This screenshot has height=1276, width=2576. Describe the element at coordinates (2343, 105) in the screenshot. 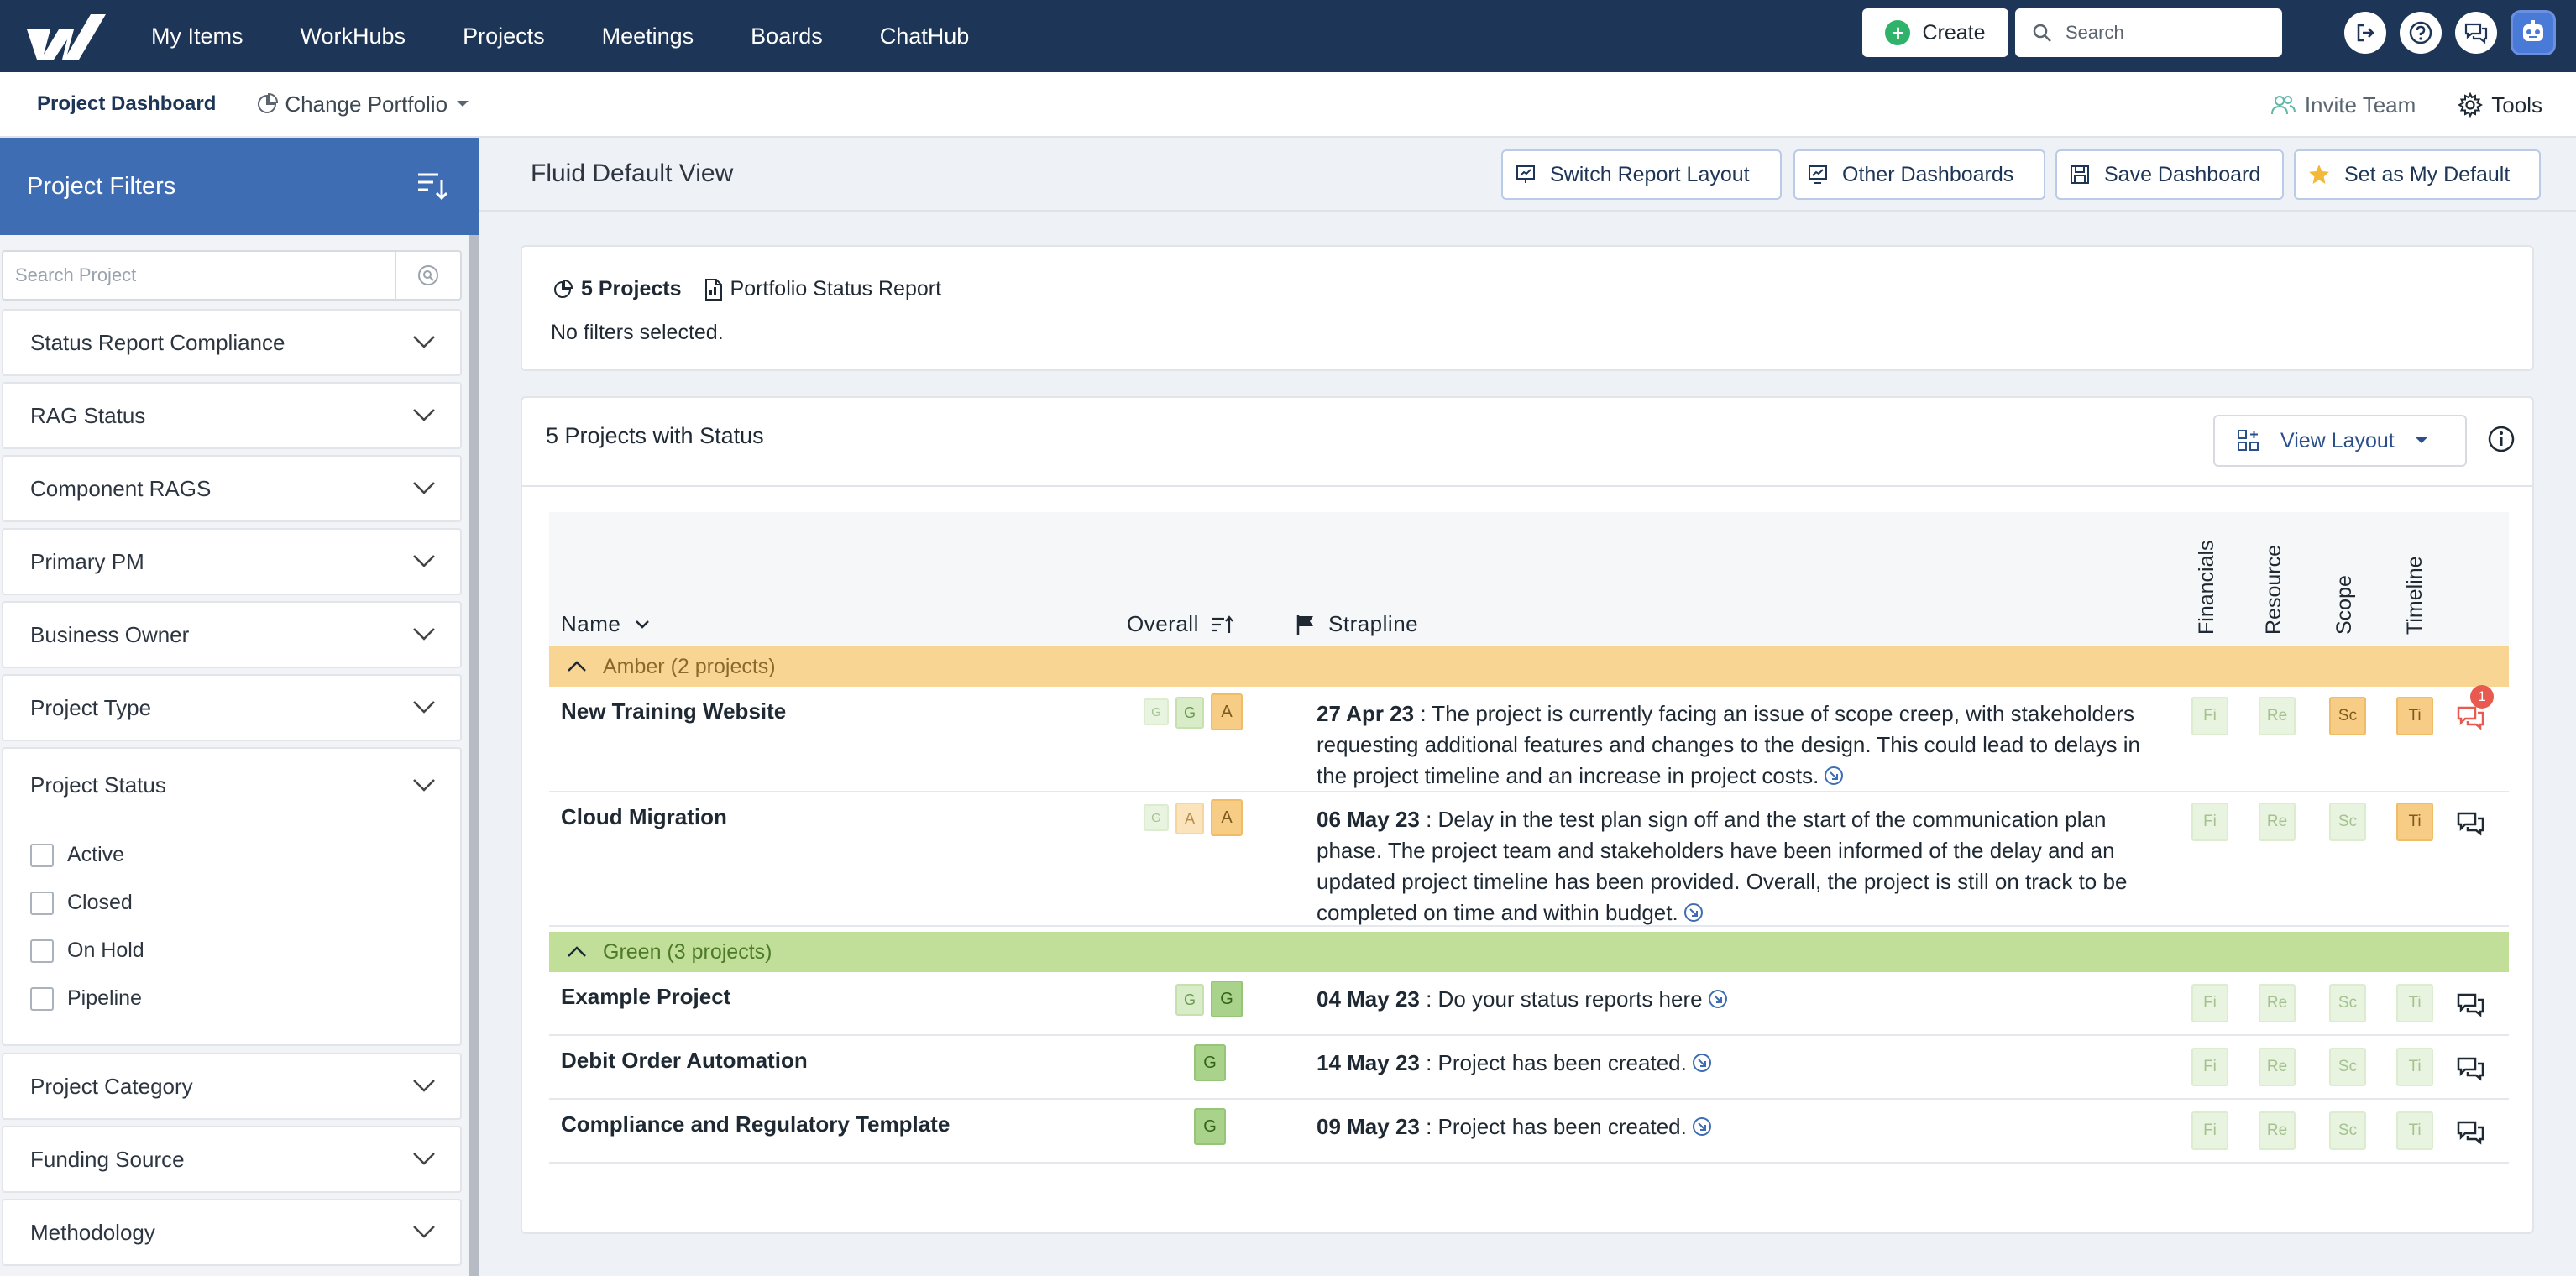

I see `invite-team-button: Invite Team` at that location.